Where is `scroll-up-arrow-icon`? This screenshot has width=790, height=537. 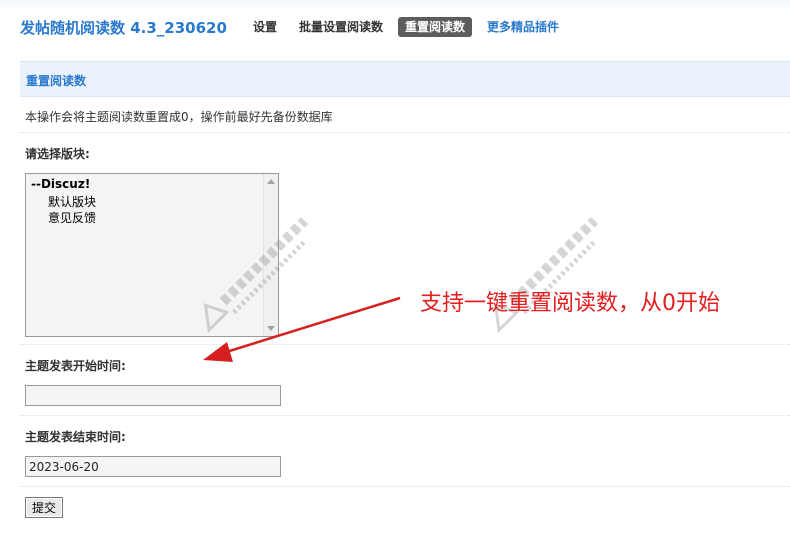
scroll-up-arrow-icon is located at coordinates (271, 181).